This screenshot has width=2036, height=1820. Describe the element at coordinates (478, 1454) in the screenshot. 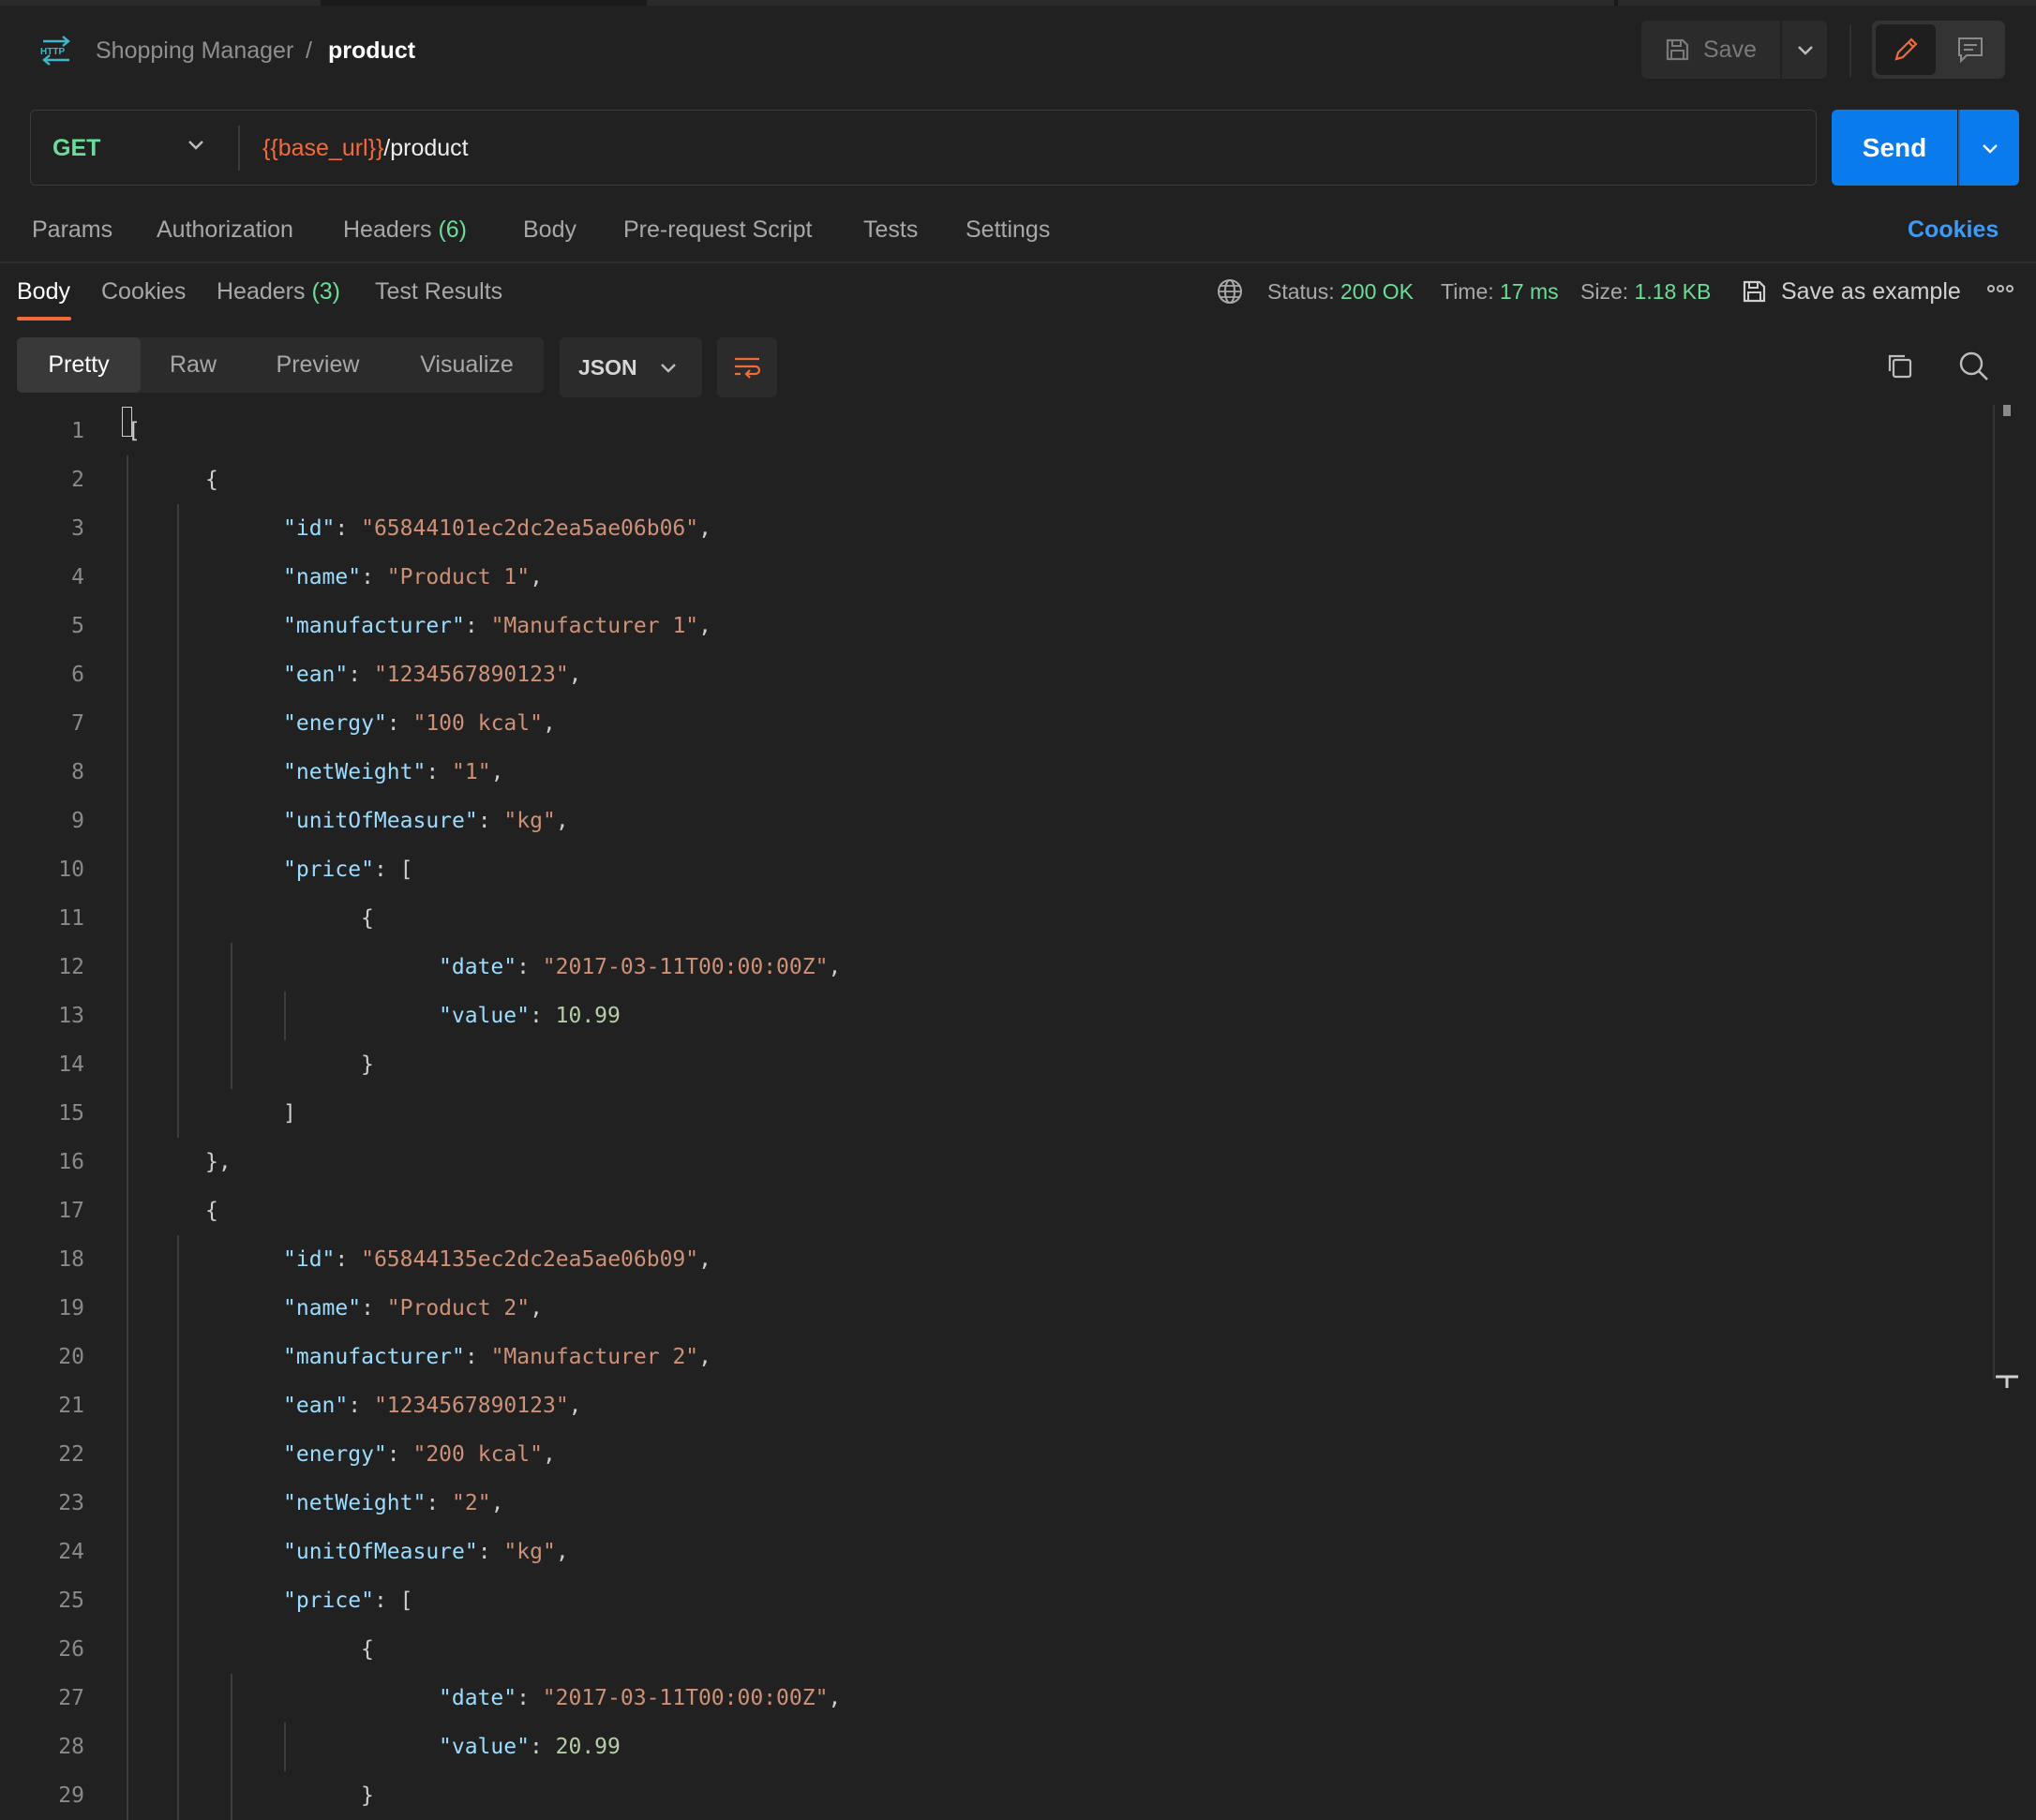

I see `json-string: "200 kcal"` at that location.